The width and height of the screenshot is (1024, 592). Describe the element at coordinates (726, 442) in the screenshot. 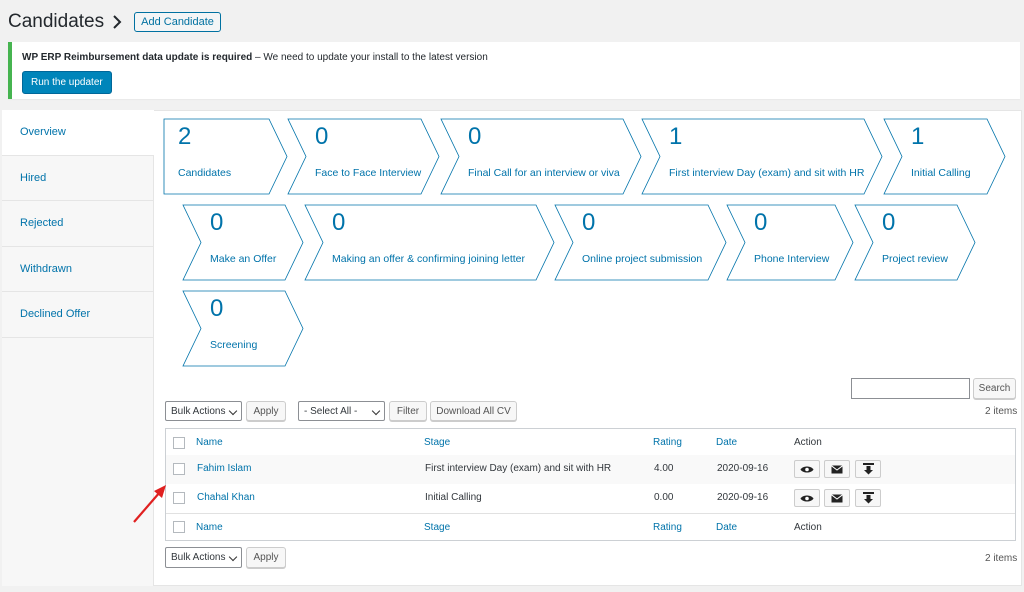

I see `column-date: Date` at that location.